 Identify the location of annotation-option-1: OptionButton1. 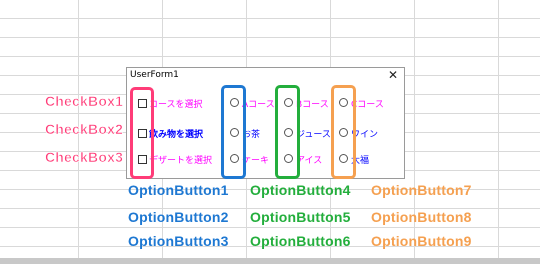
(178, 190).